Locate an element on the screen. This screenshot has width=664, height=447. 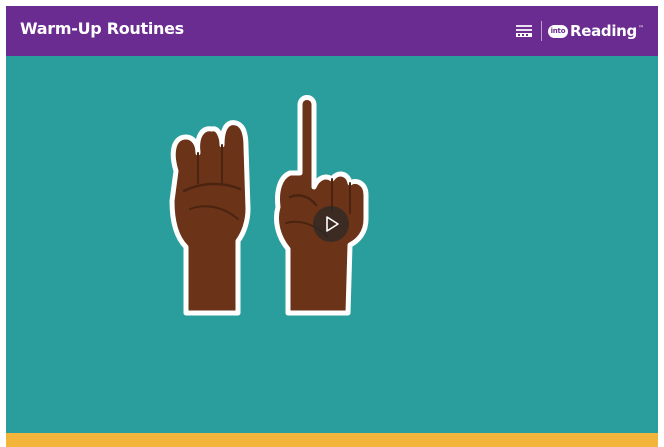
fist-hand-icon is located at coordinates (210, 218).